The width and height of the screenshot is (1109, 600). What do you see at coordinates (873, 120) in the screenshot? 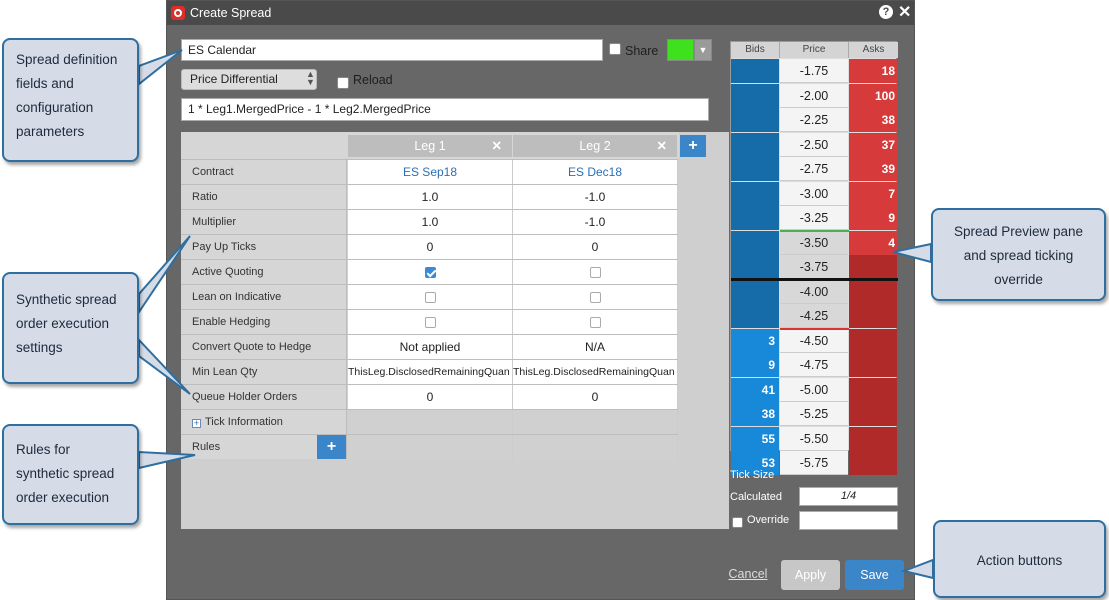
I see `ask-cell: 38` at bounding box center [873, 120].